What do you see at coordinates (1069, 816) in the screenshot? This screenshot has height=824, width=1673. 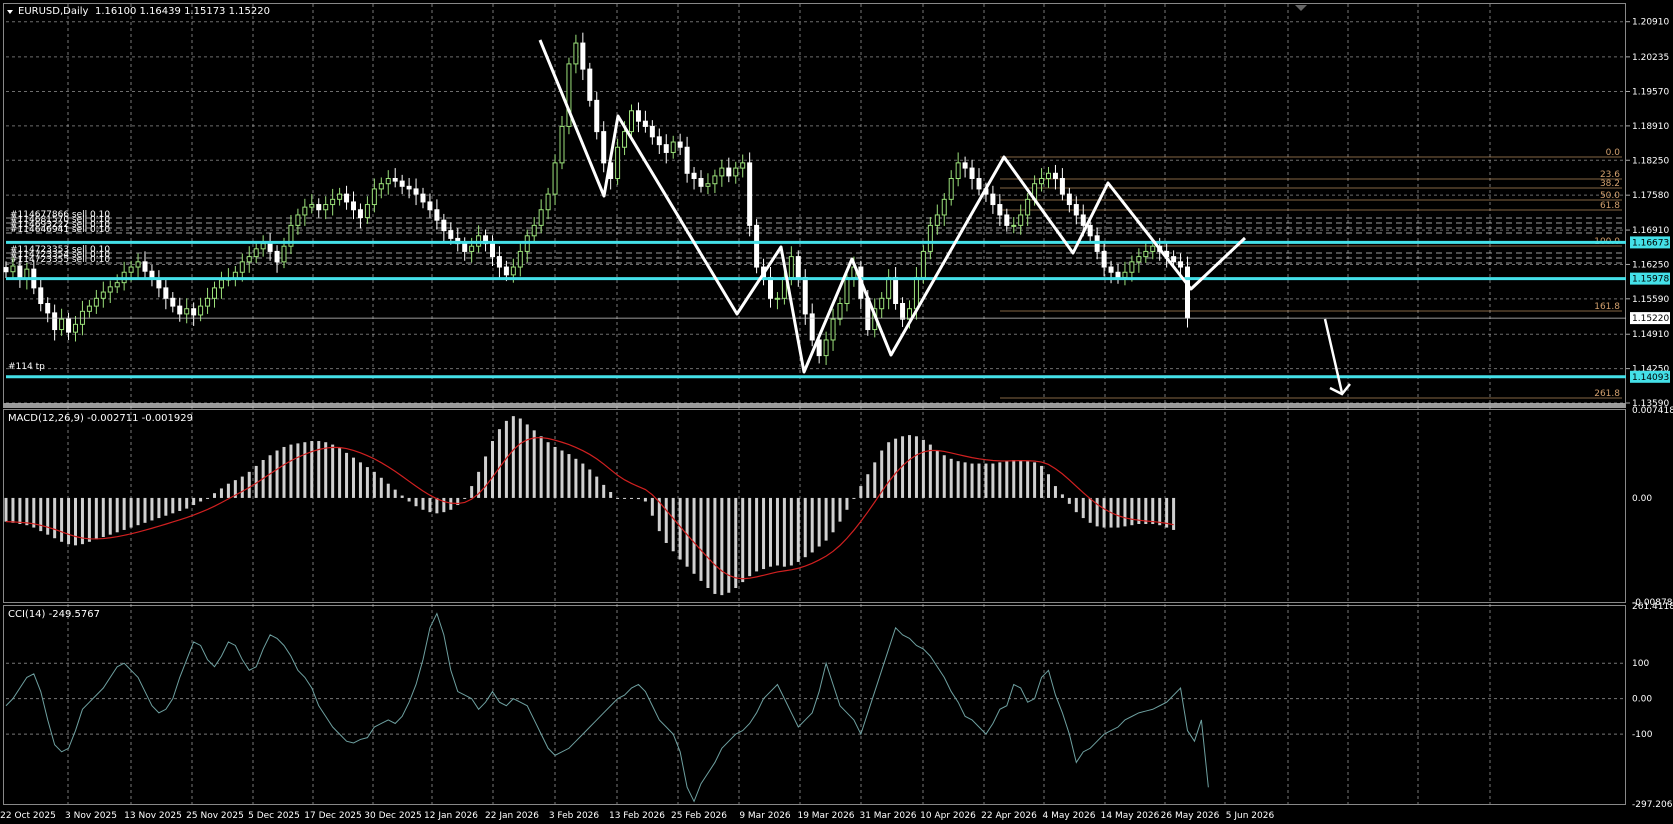 I see `x-tick-label: 4 May 2026` at bounding box center [1069, 816].